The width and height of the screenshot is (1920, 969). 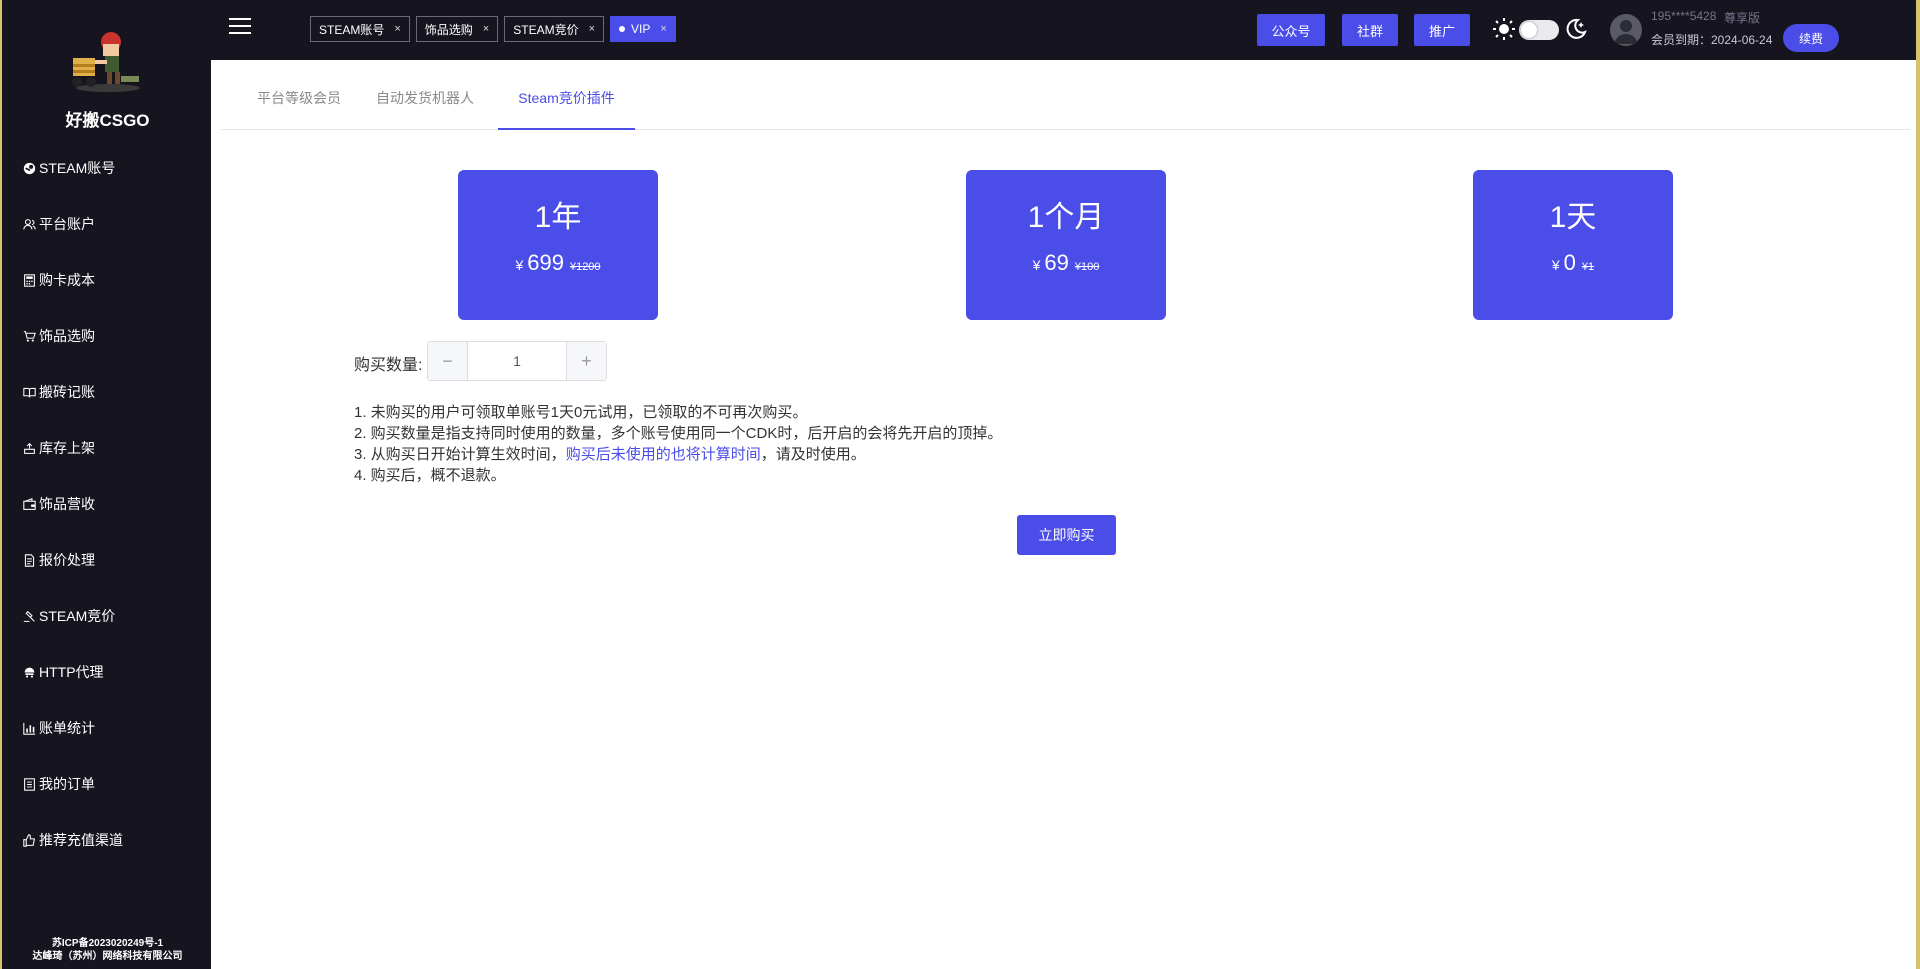 What do you see at coordinates (67, 336) in the screenshot?
I see `sidebar-item-label: 饰品选购` at bounding box center [67, 336].